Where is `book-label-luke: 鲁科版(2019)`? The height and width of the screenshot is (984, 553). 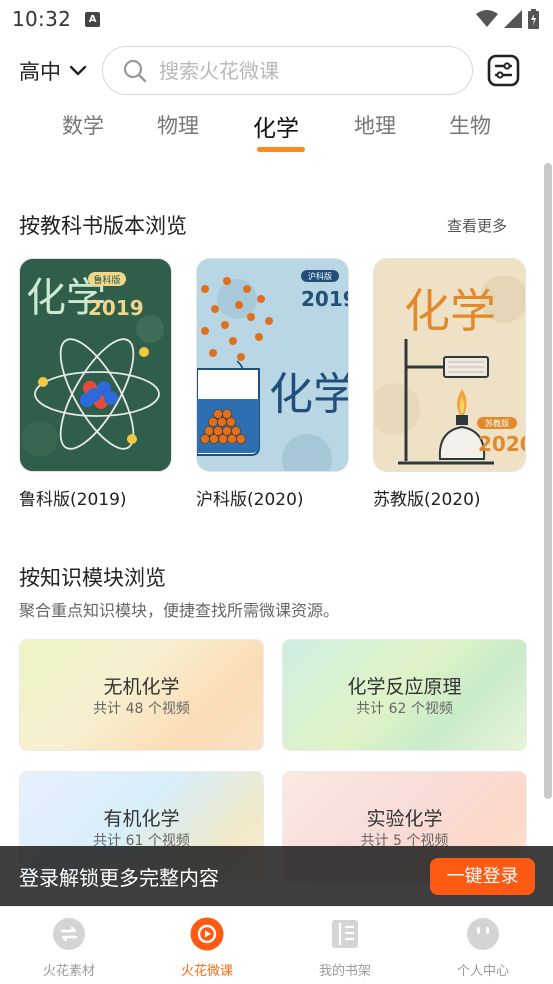 book-label-luke: 鲁科版(2019) is located at coordinates (73, 497).